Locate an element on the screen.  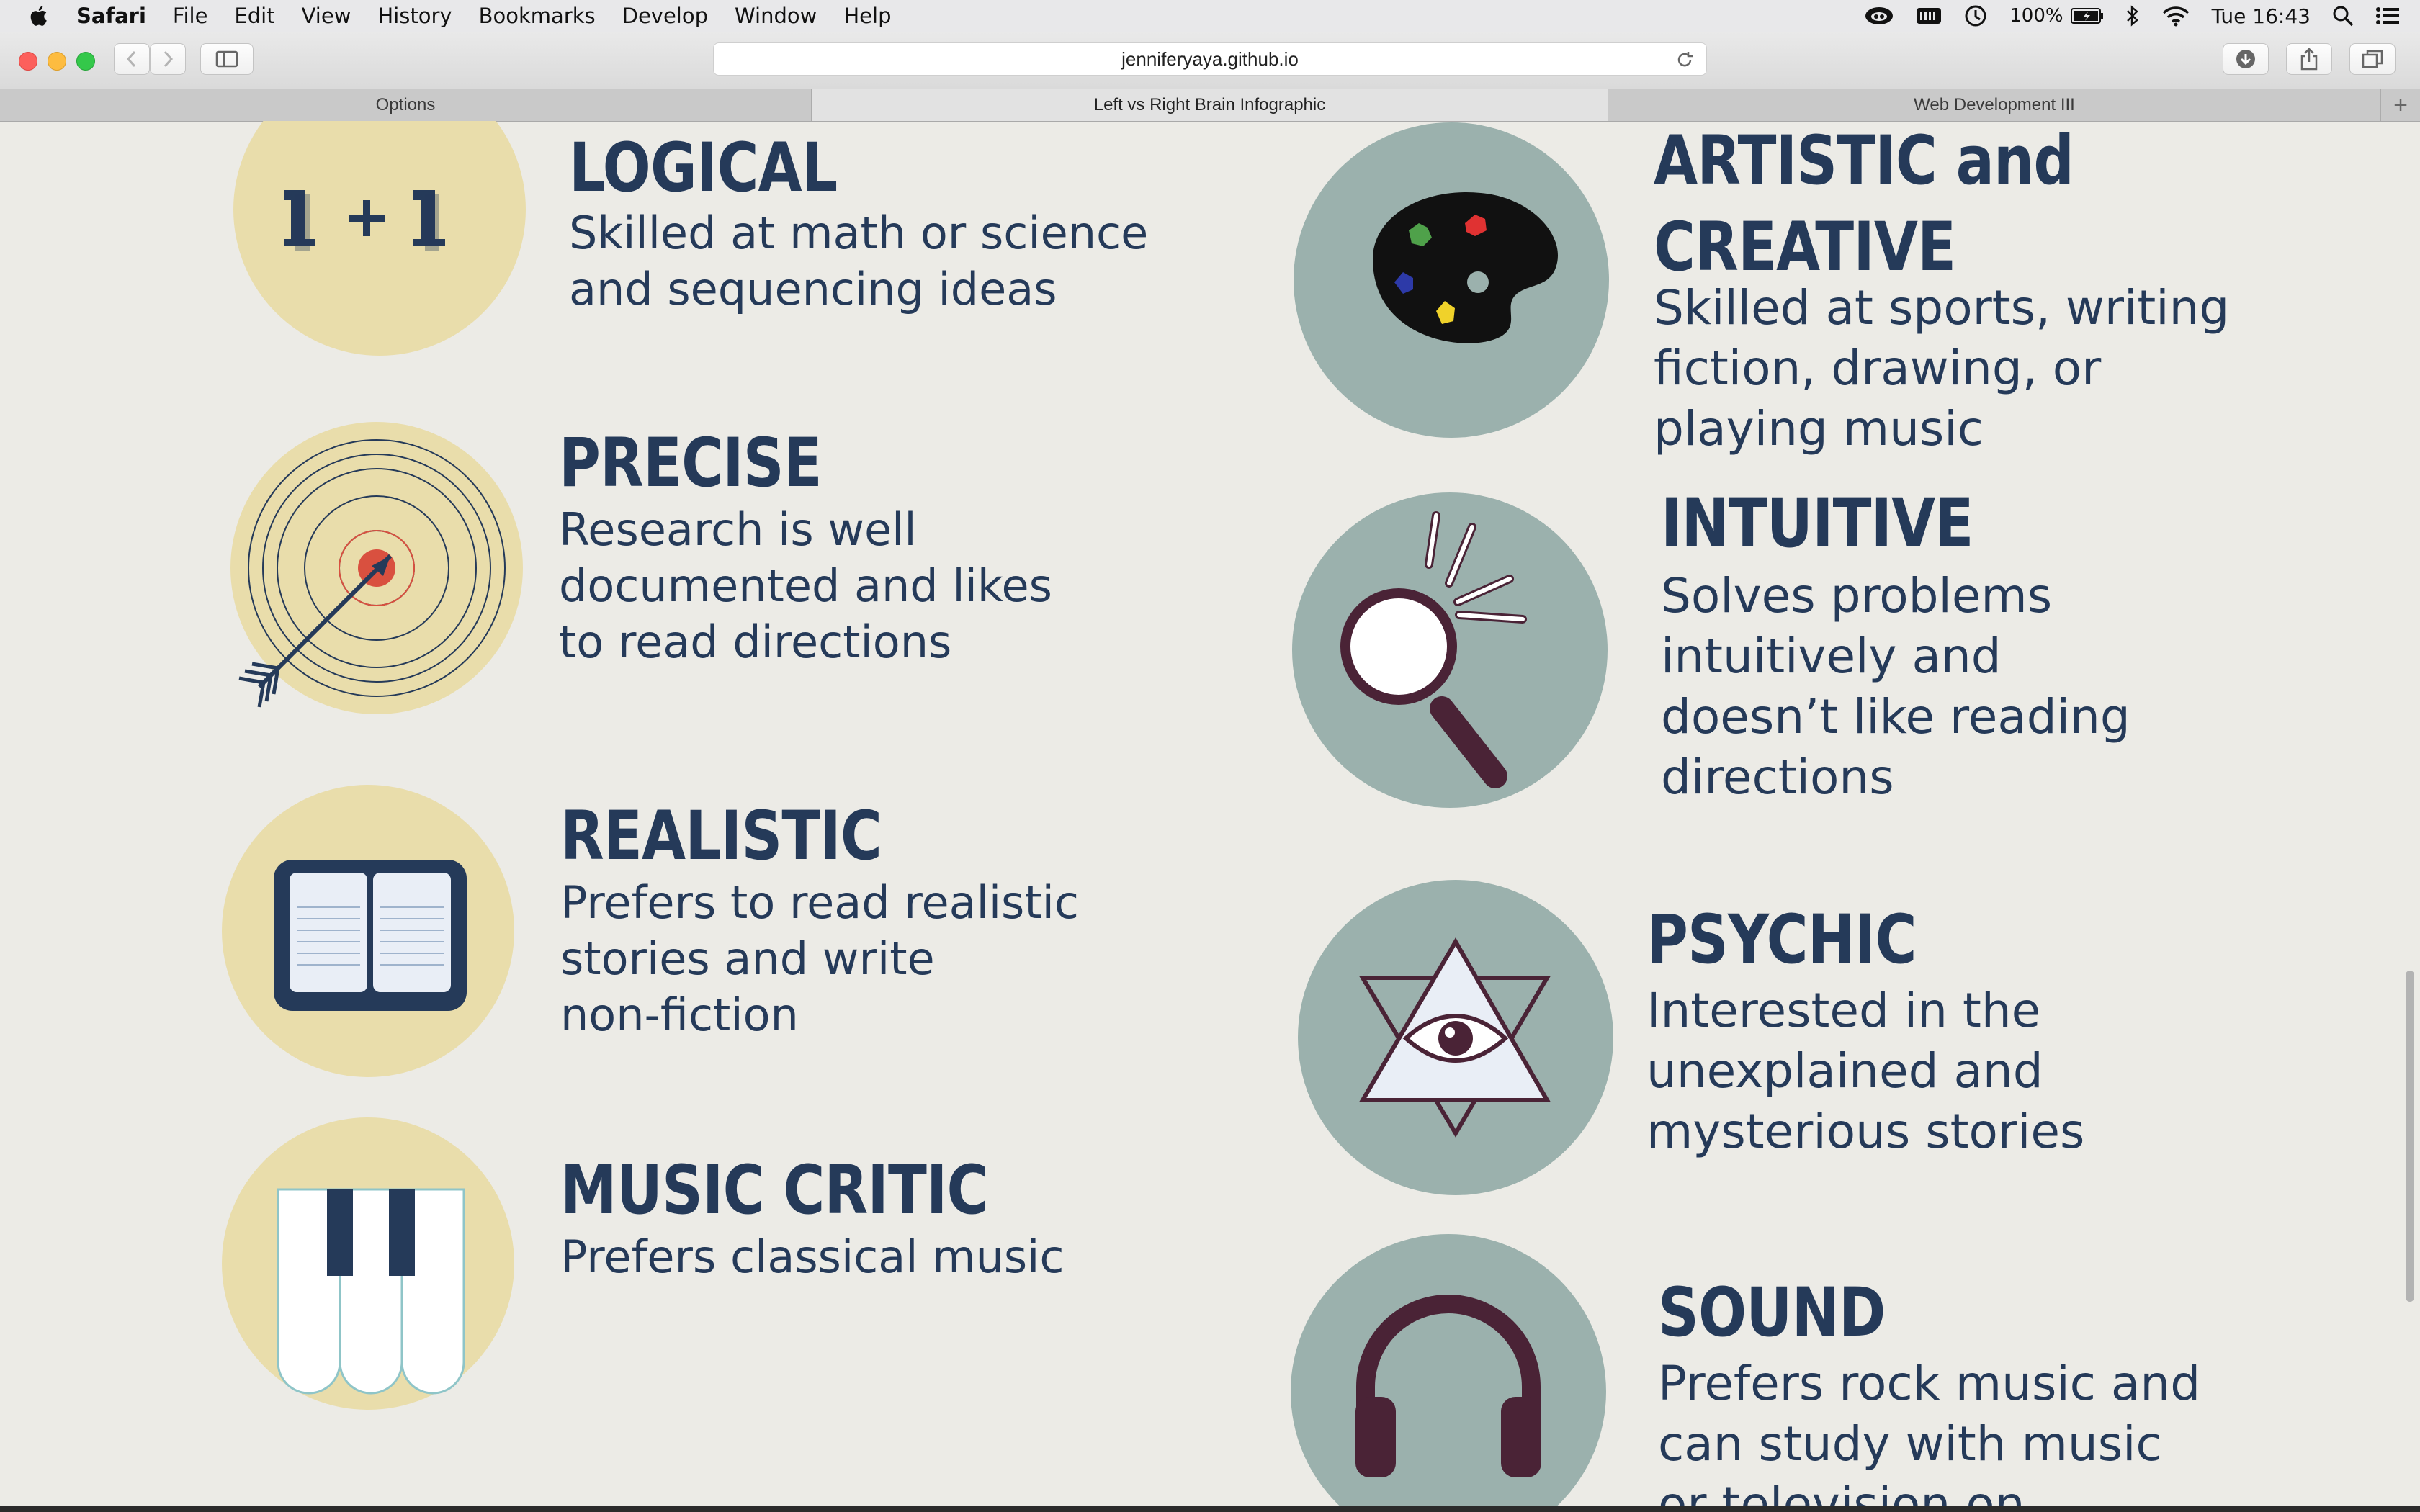
share-button is located at coordinates (2309, 59).